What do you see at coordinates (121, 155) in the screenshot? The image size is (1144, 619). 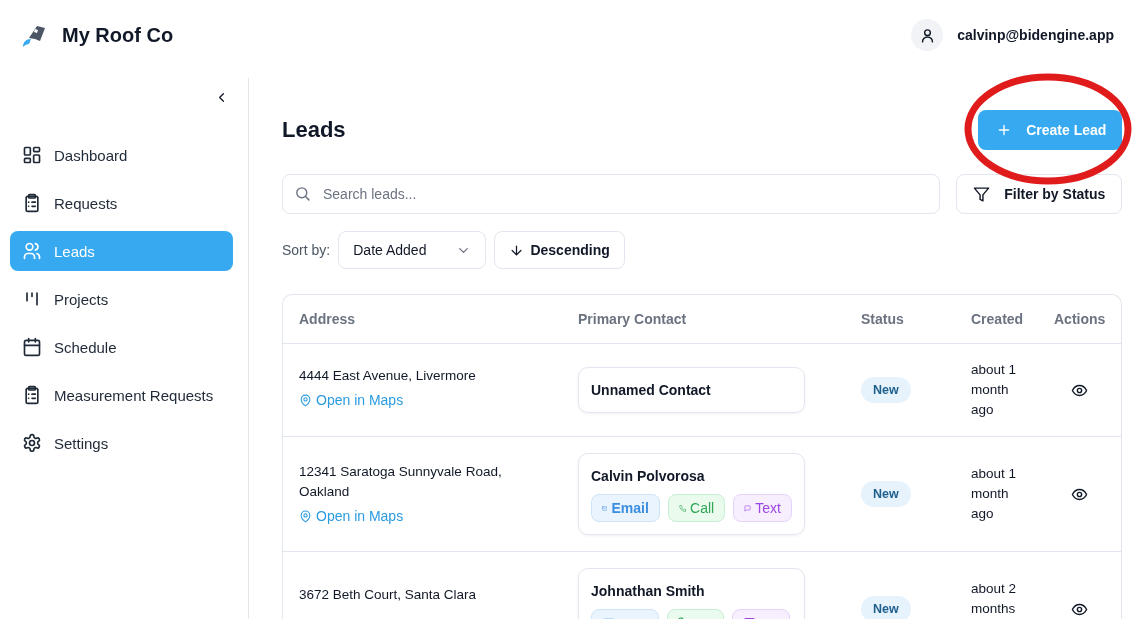 I see `sidebar-item: Dashboard` at bounding box center [121, 155].